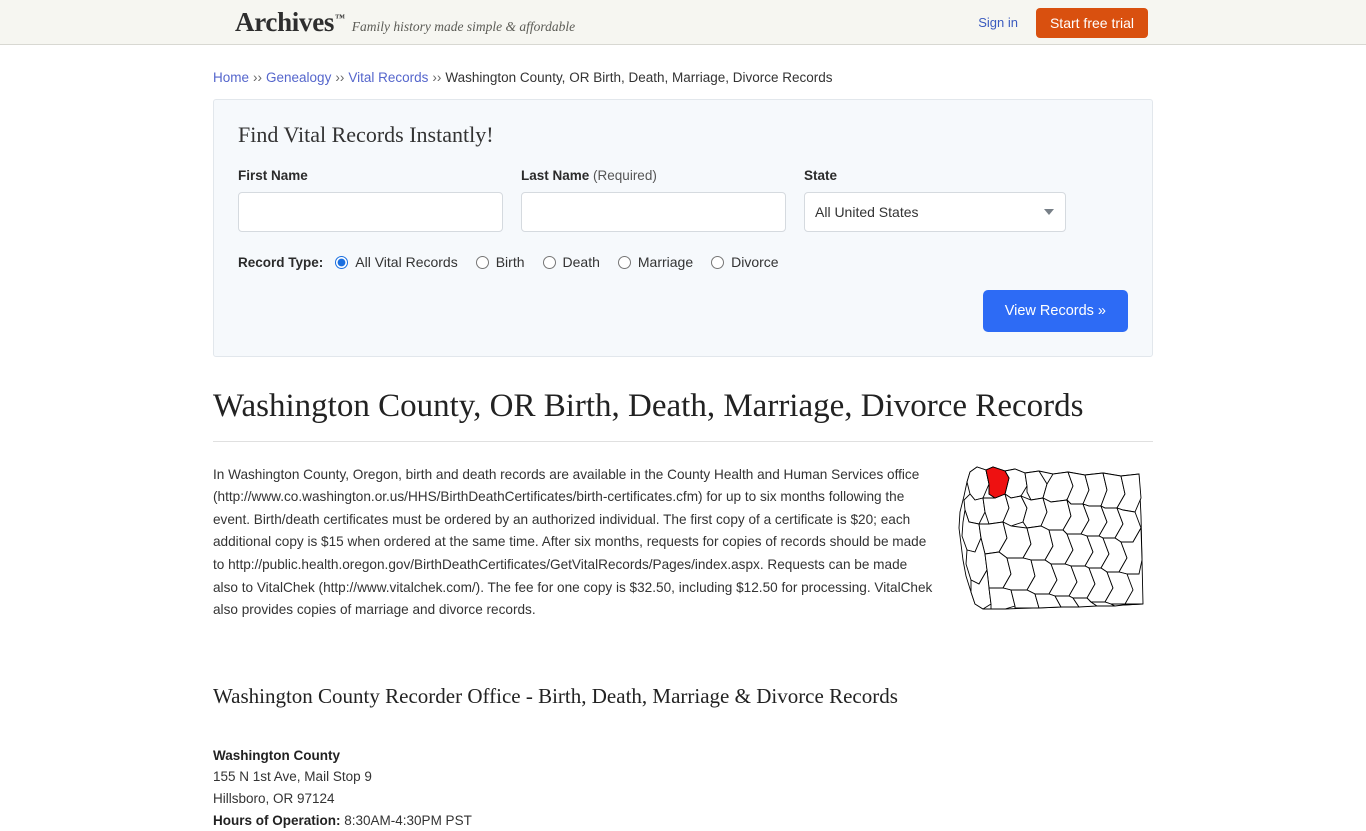 This screenshot has height=831, width=1366. Describe the element at coordinates (290, 21) in the screenshot. I see `brand-name: Archives™` at that location.